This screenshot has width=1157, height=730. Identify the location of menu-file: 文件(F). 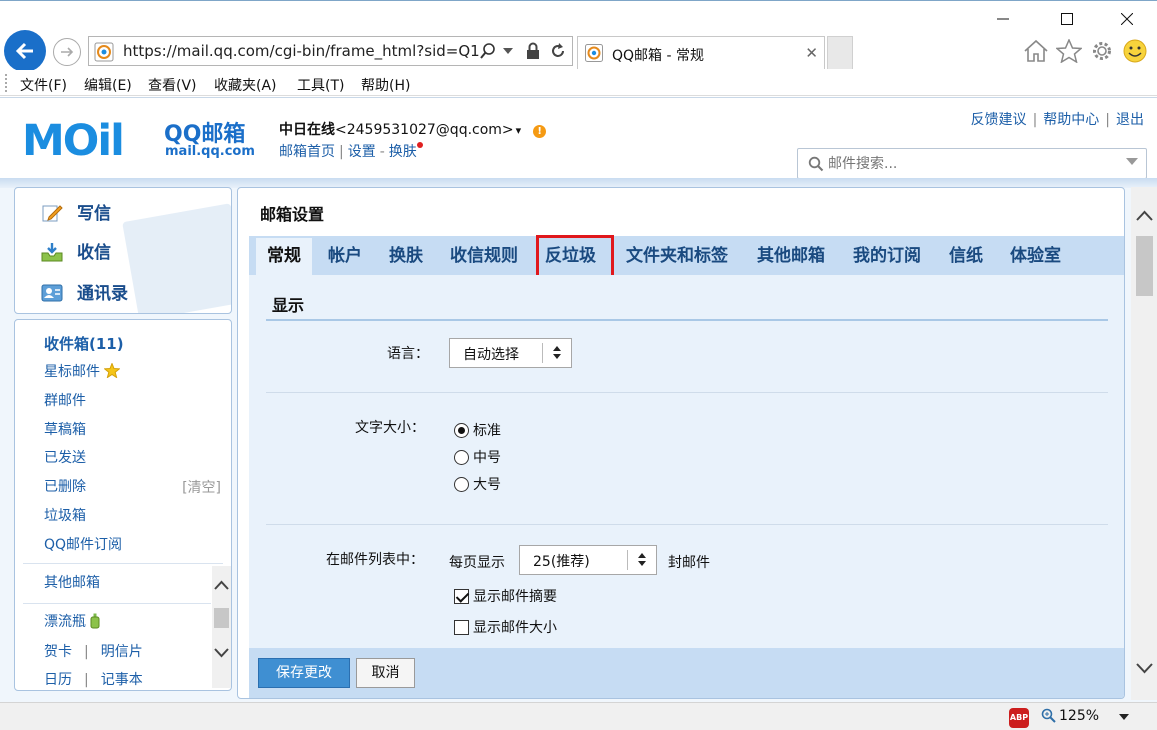
(43, 85).